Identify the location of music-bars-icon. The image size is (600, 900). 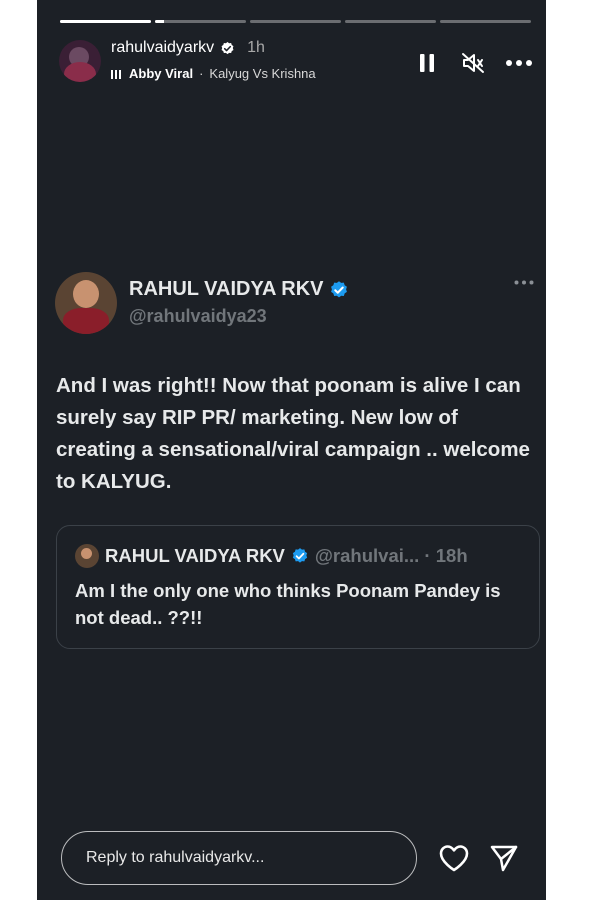
(116, 74).